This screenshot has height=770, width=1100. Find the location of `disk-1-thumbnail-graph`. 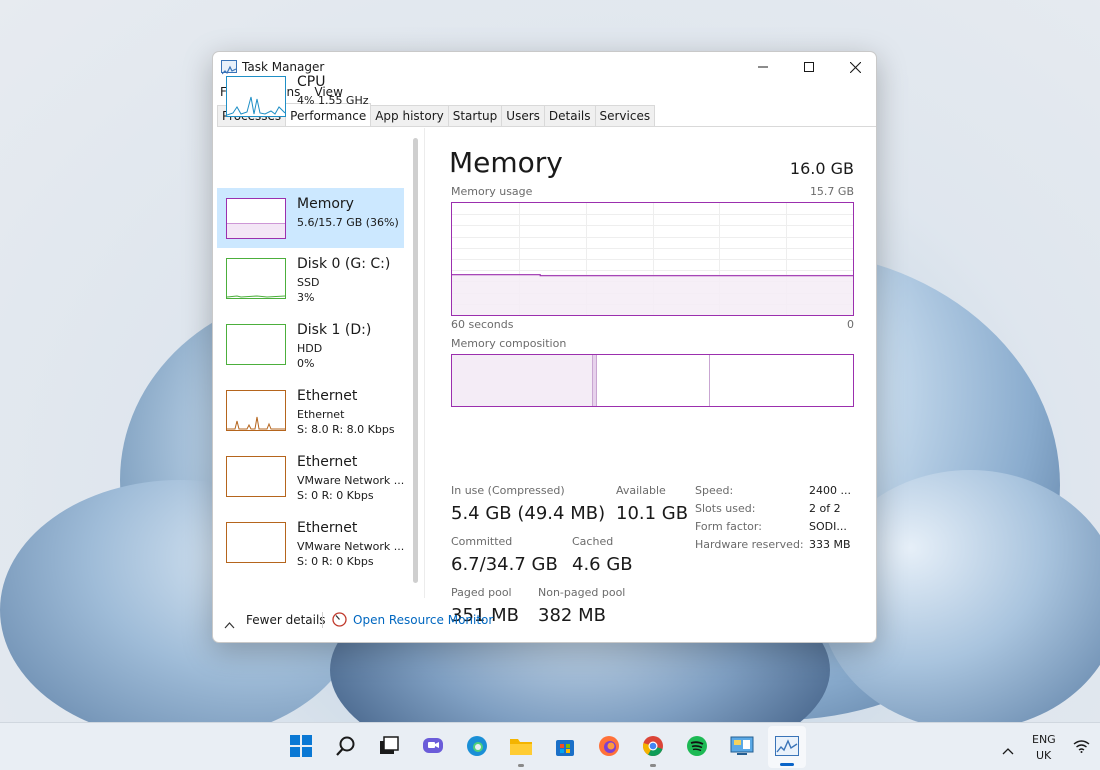

disk-1-thumbnail-graph is located at coordinates (256, 344).